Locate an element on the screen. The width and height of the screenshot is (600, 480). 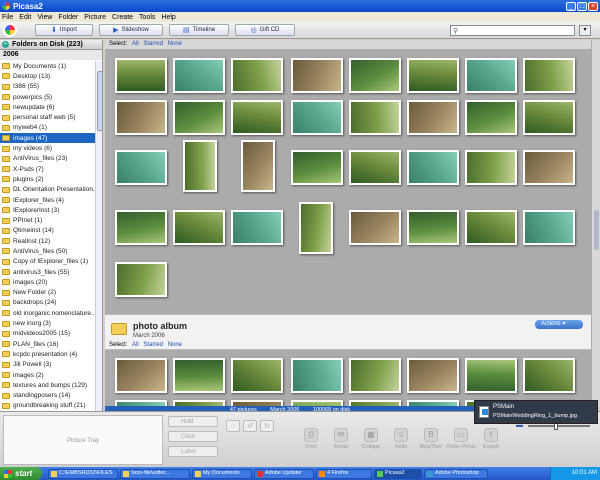
sidebar-folder-item: AntiVirus_files (50) is located at coordinates (47, 251).